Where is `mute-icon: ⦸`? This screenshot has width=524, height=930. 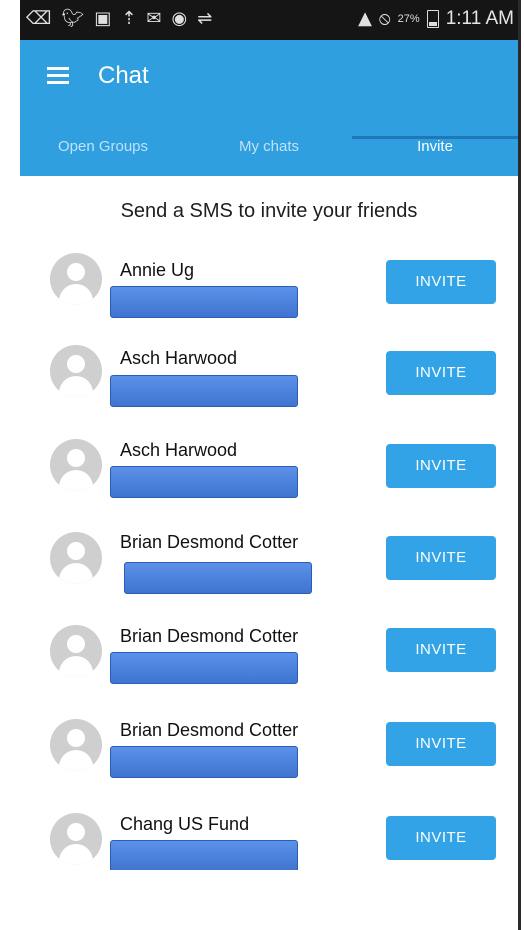 mute-icon: ⦸ is located at coordinates (384, 18).